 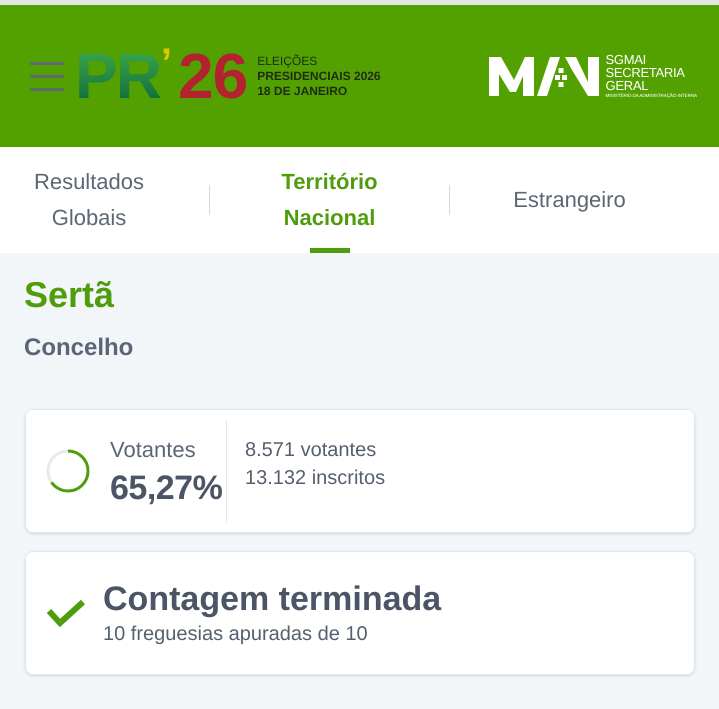 What do you see at coordinates (569, 200) in the screenshot?
I see `region-tab: Estrangeiro` at bounding box center [569, 200].